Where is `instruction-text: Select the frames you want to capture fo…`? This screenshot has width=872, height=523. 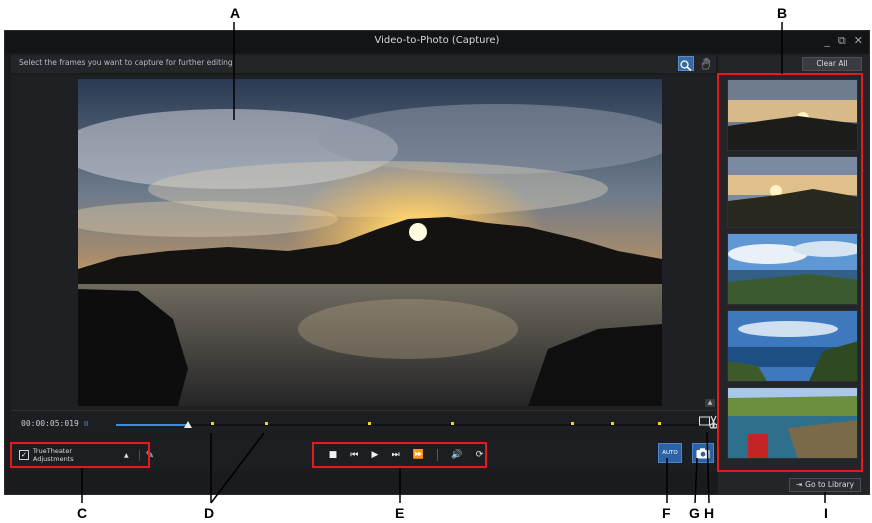
instruction-text: Select the frames you want to capture fo… is located at coordinates (127, 62).